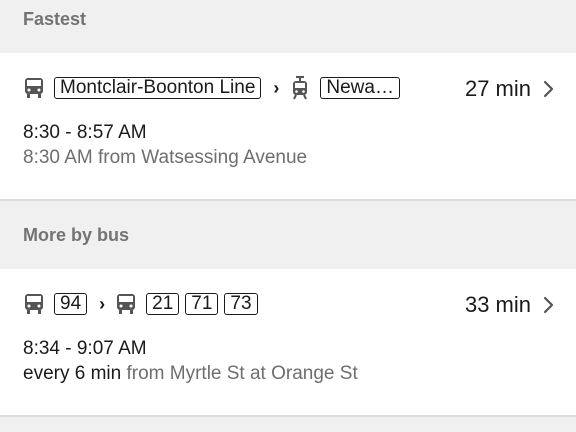 This screenshot has width=576, height=432. Describe the element at coordinates (143, 304) in the screenshot. I see `route-legs: 94 › 21 71 73` at that location.